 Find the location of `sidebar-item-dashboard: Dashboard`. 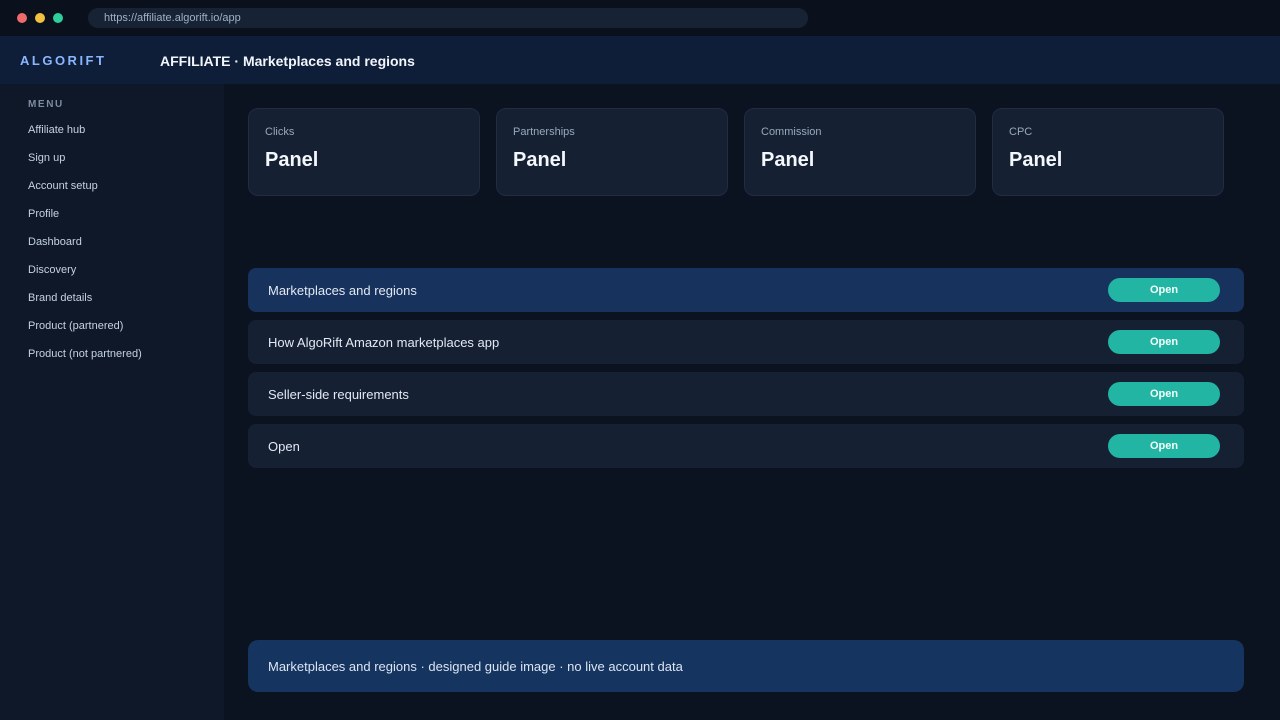

sidebar-item-dashboard: Dashboard is located at coordinates (85, 246).